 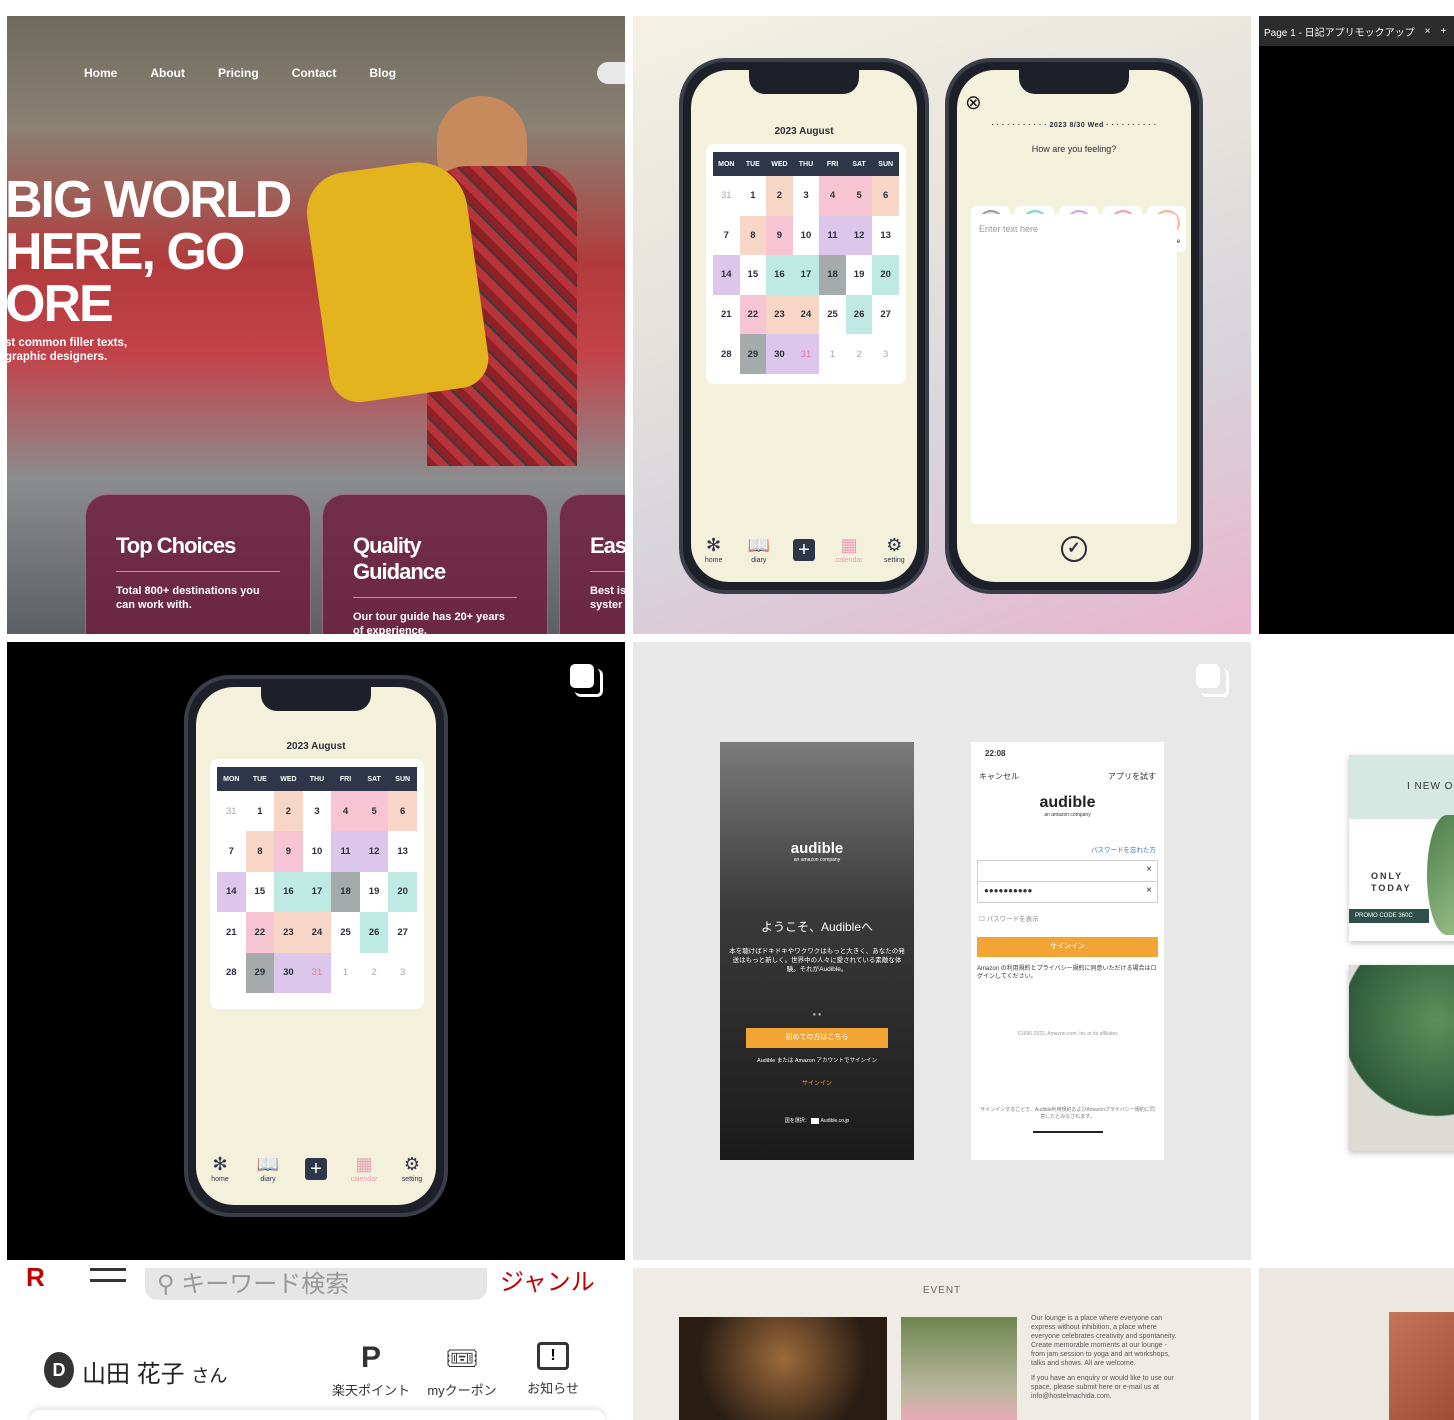 What do you see at coordinates (1067, 947) in the screenshot?
I see `signin-button: サインイン` at bounding box center [1067, 947].